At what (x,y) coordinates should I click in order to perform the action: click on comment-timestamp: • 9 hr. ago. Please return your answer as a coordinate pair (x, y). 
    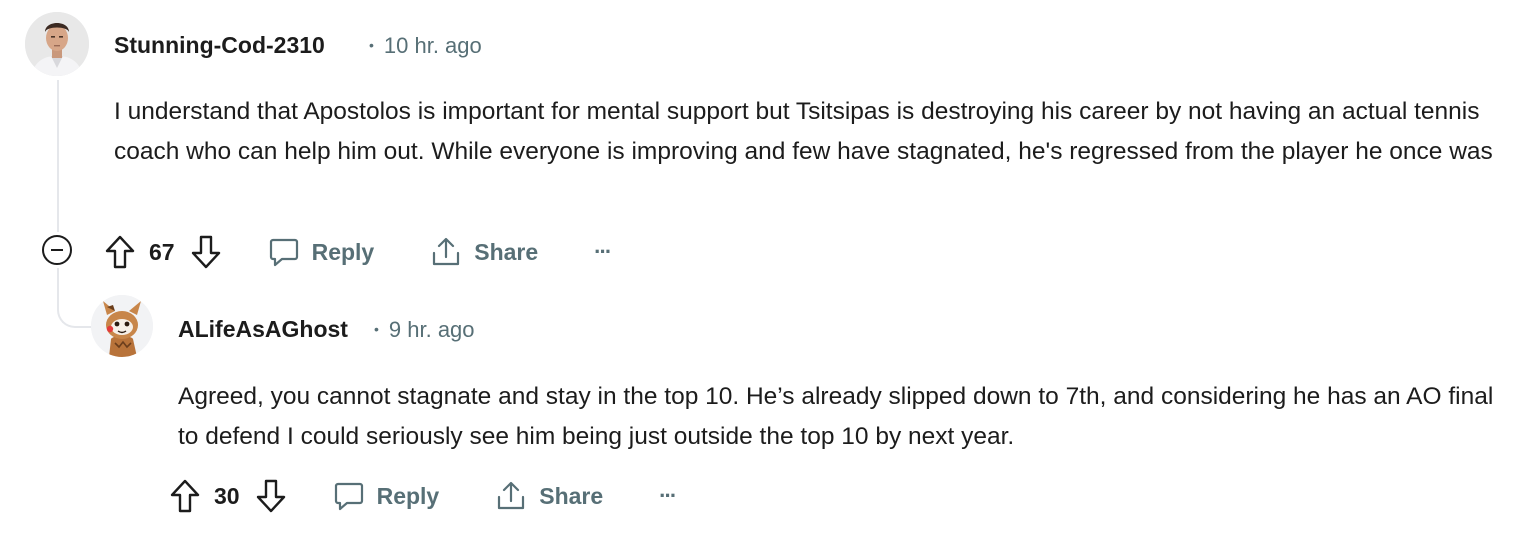
    Looking at the image, I should click on (424, 330).